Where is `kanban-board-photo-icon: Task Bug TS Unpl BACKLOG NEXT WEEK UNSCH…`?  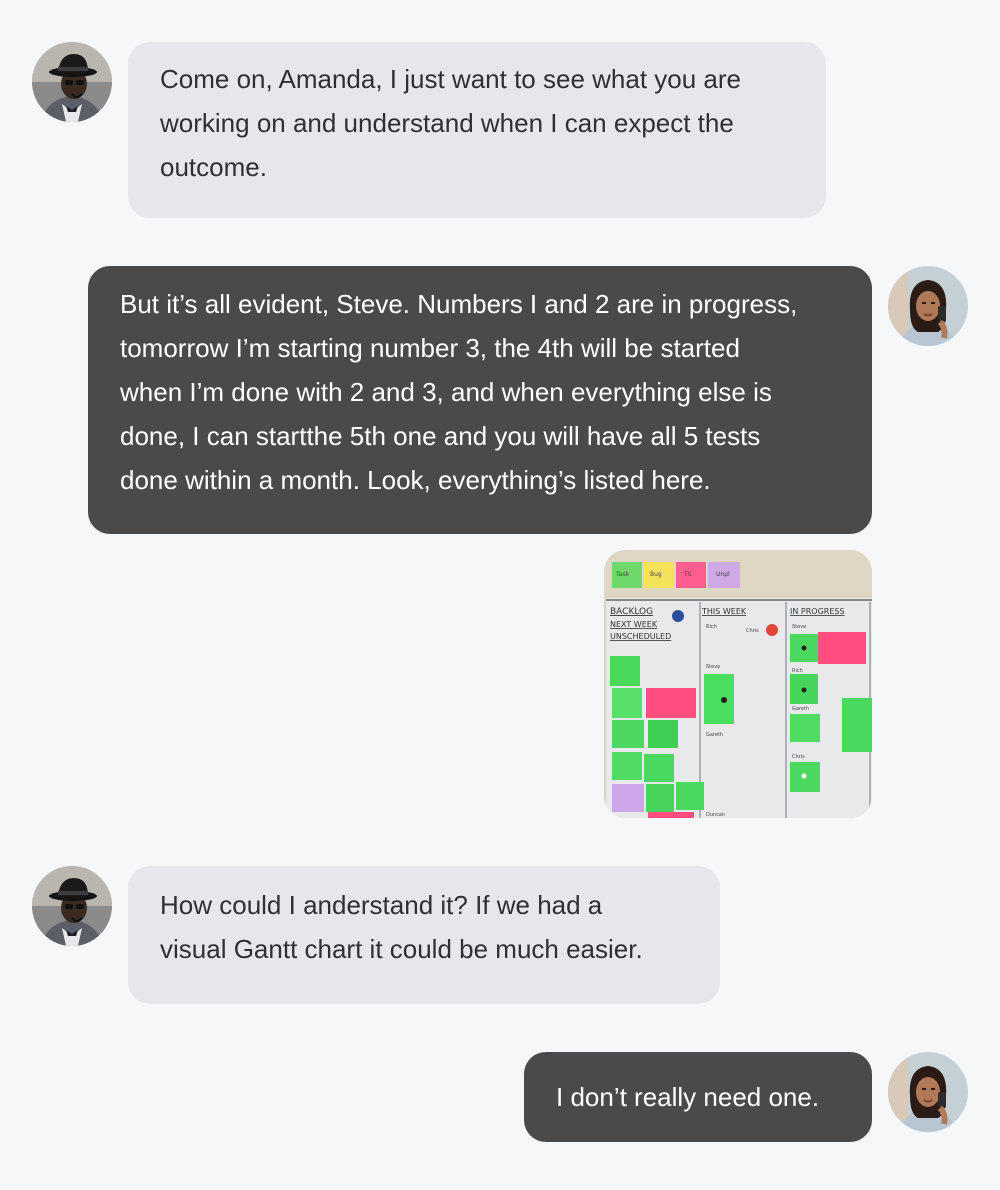 kanban-board-photo-icon: Task Bug TS Unpl BACKLOG NEXT WEEK UNSCH… is located at coordinates (738, 684).